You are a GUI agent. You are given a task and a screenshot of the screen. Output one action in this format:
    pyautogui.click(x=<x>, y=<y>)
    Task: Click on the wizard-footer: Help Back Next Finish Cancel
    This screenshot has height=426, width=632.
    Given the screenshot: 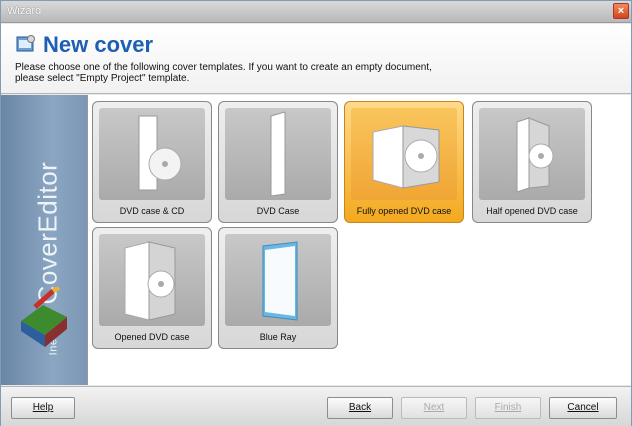 What is the action you would take?
    pyautogui.click(x=316, y=406)
    